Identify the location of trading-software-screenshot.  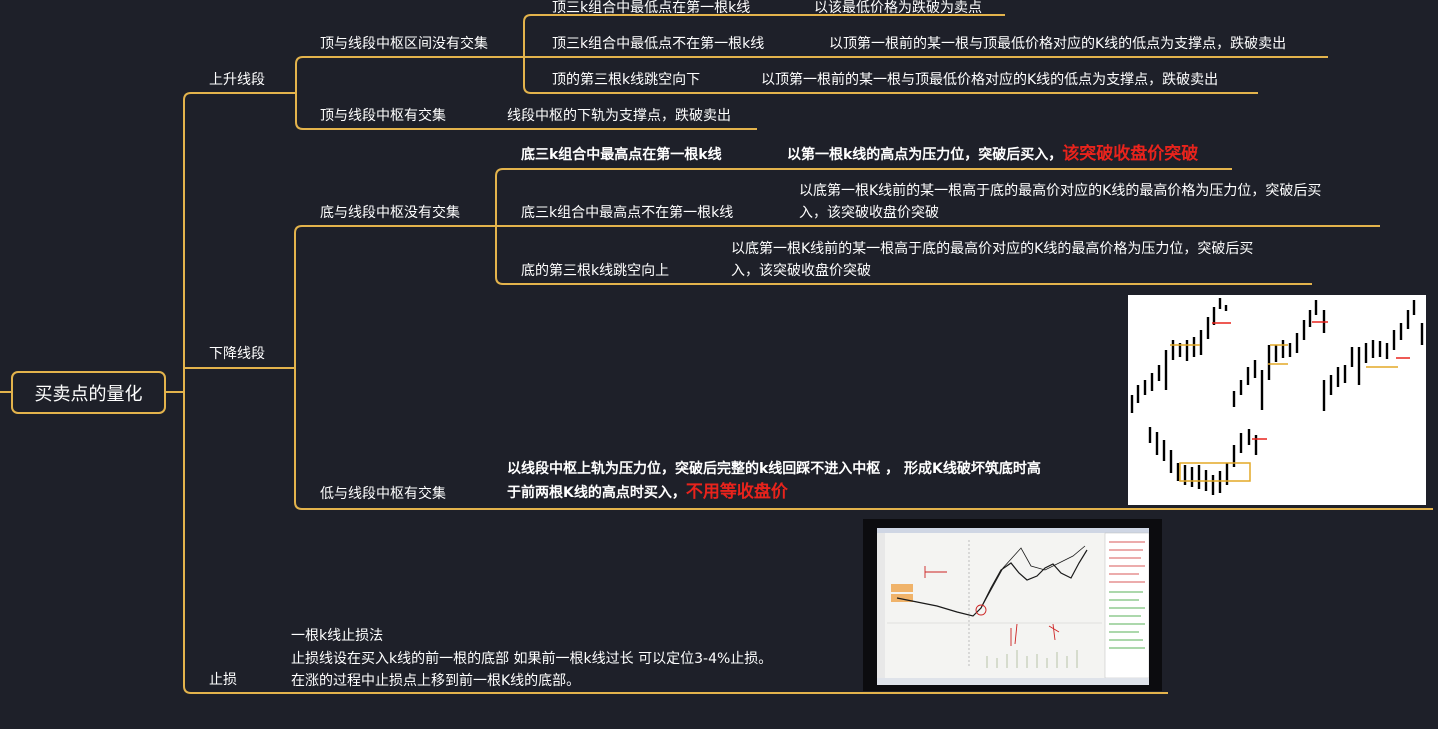
(1012, 605).